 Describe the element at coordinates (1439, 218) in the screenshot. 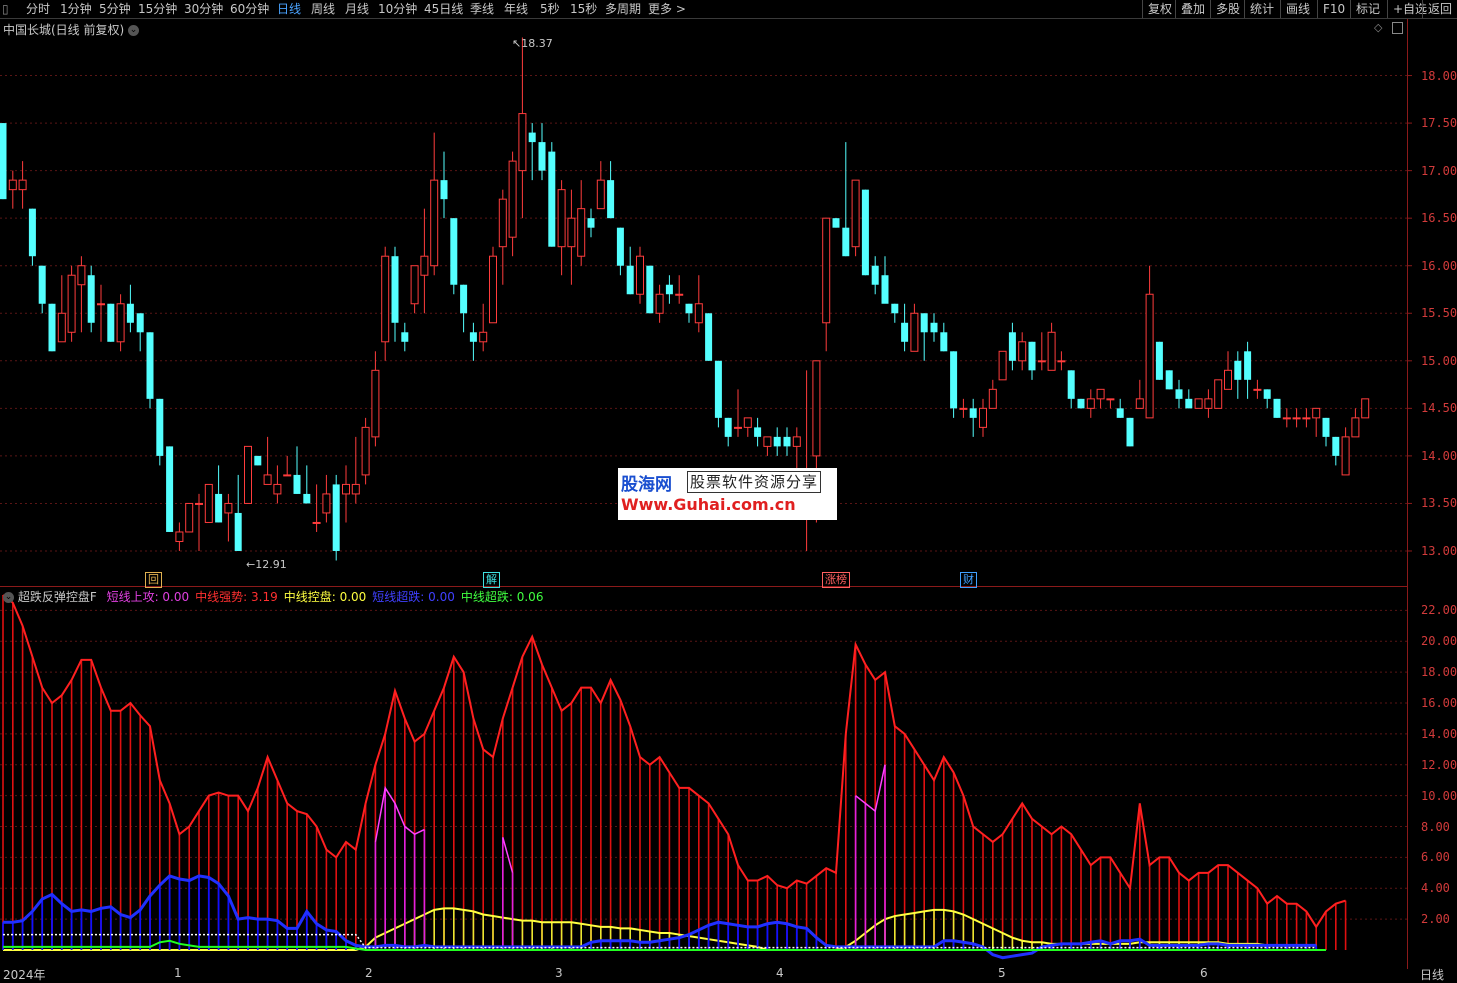

I see `price-tick-3: 16.50` at that location.